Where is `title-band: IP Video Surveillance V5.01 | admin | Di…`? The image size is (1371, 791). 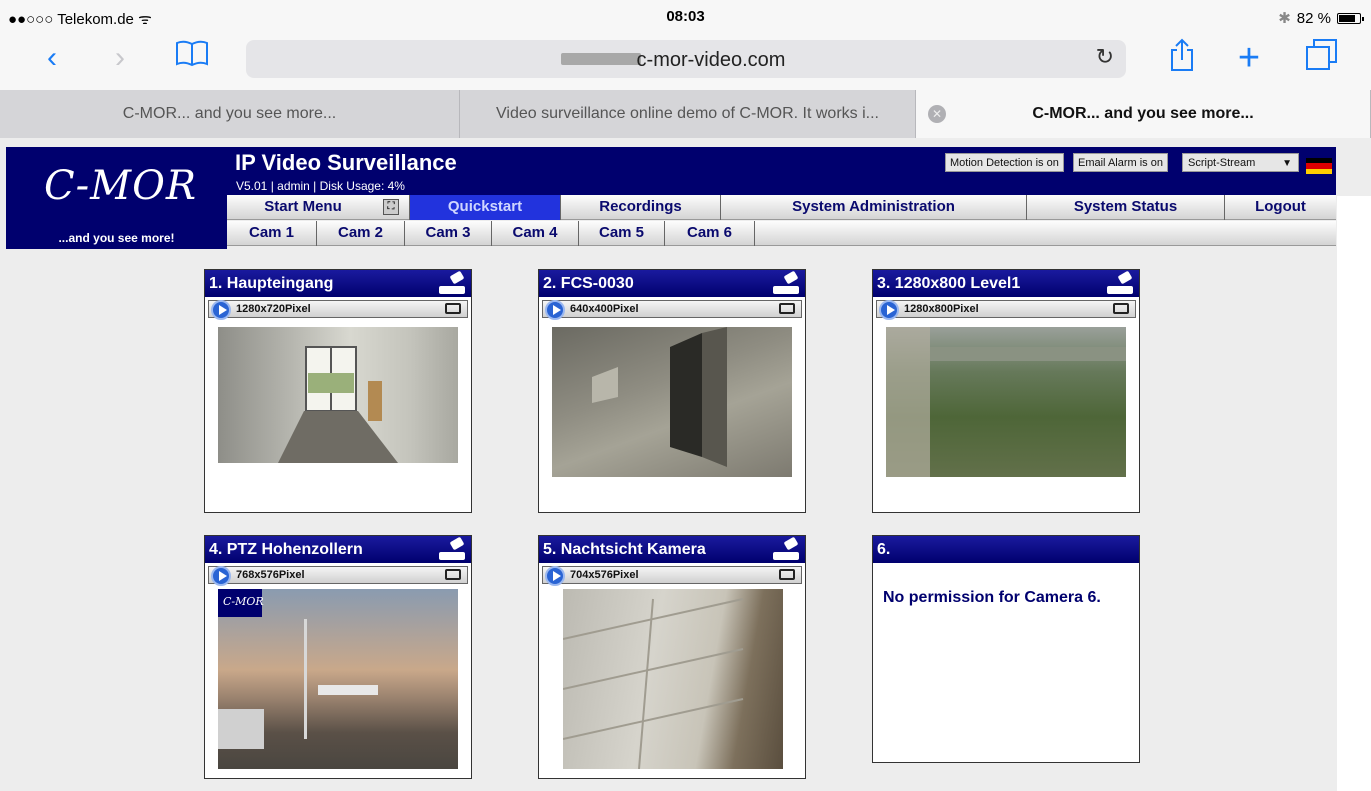 title-band: IP Video Surveillance V5.01 | admin | Di… is located at coordinates (781, 171).